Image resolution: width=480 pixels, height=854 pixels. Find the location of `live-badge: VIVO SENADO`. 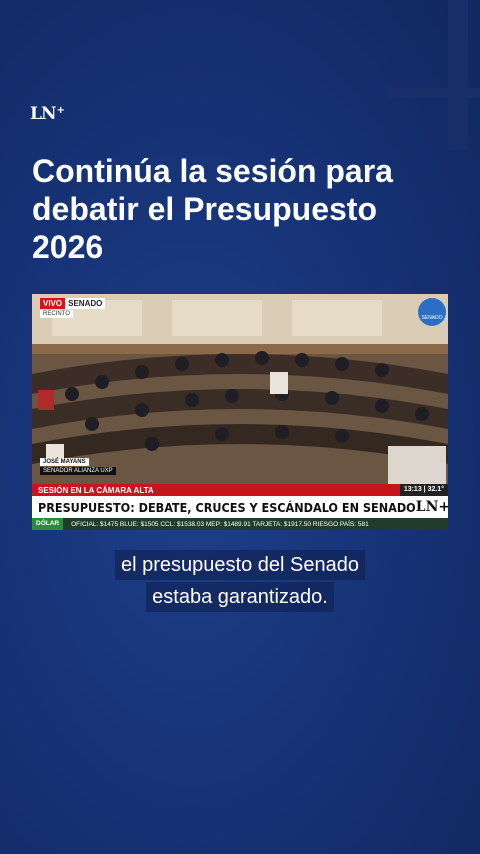

live-badge: VIVO SENADO is located at coordinates (73, 303).